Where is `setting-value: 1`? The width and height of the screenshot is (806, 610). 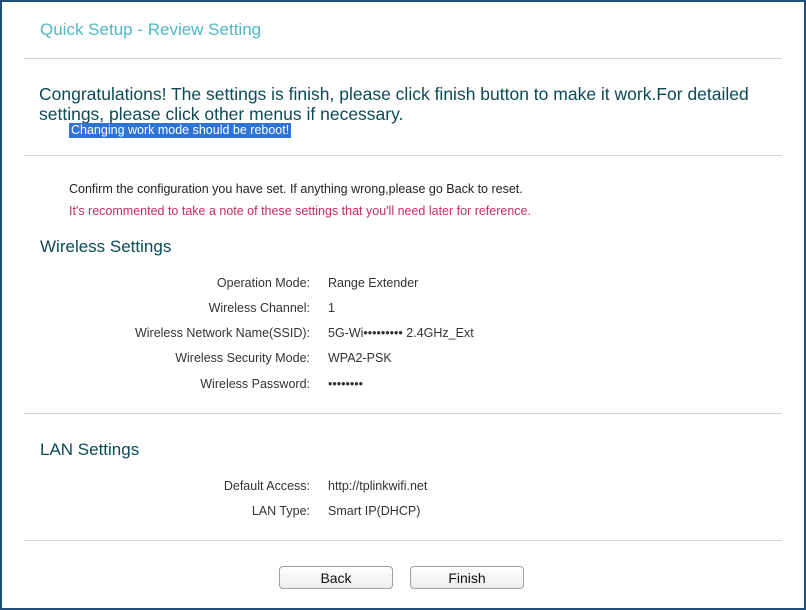
setting-value: 1 is located at coordinates (331, 308).